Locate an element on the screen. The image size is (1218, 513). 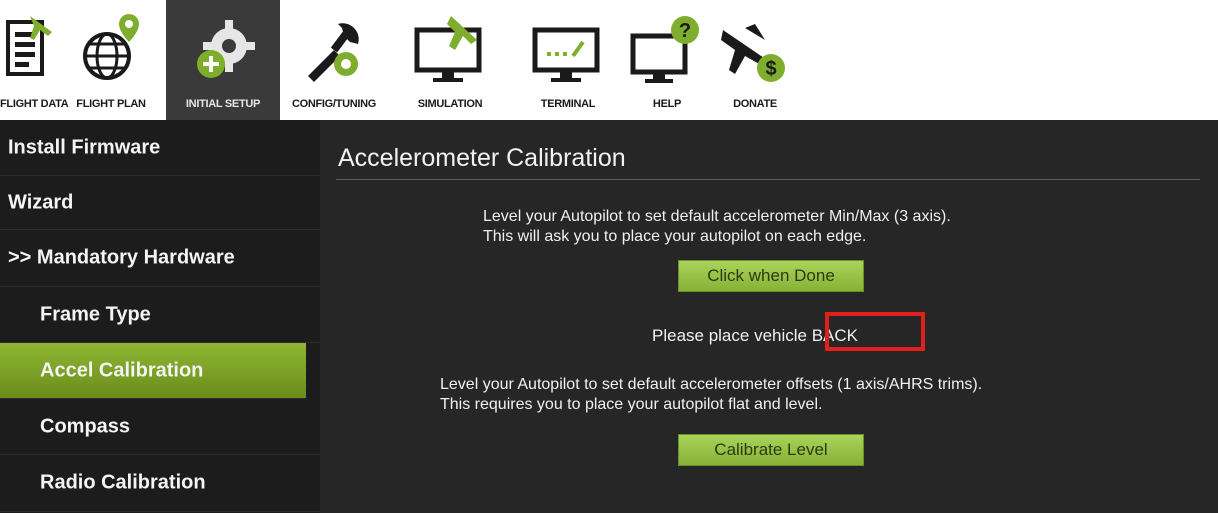
flight-plan-icon is located at coordinates (111, 50).